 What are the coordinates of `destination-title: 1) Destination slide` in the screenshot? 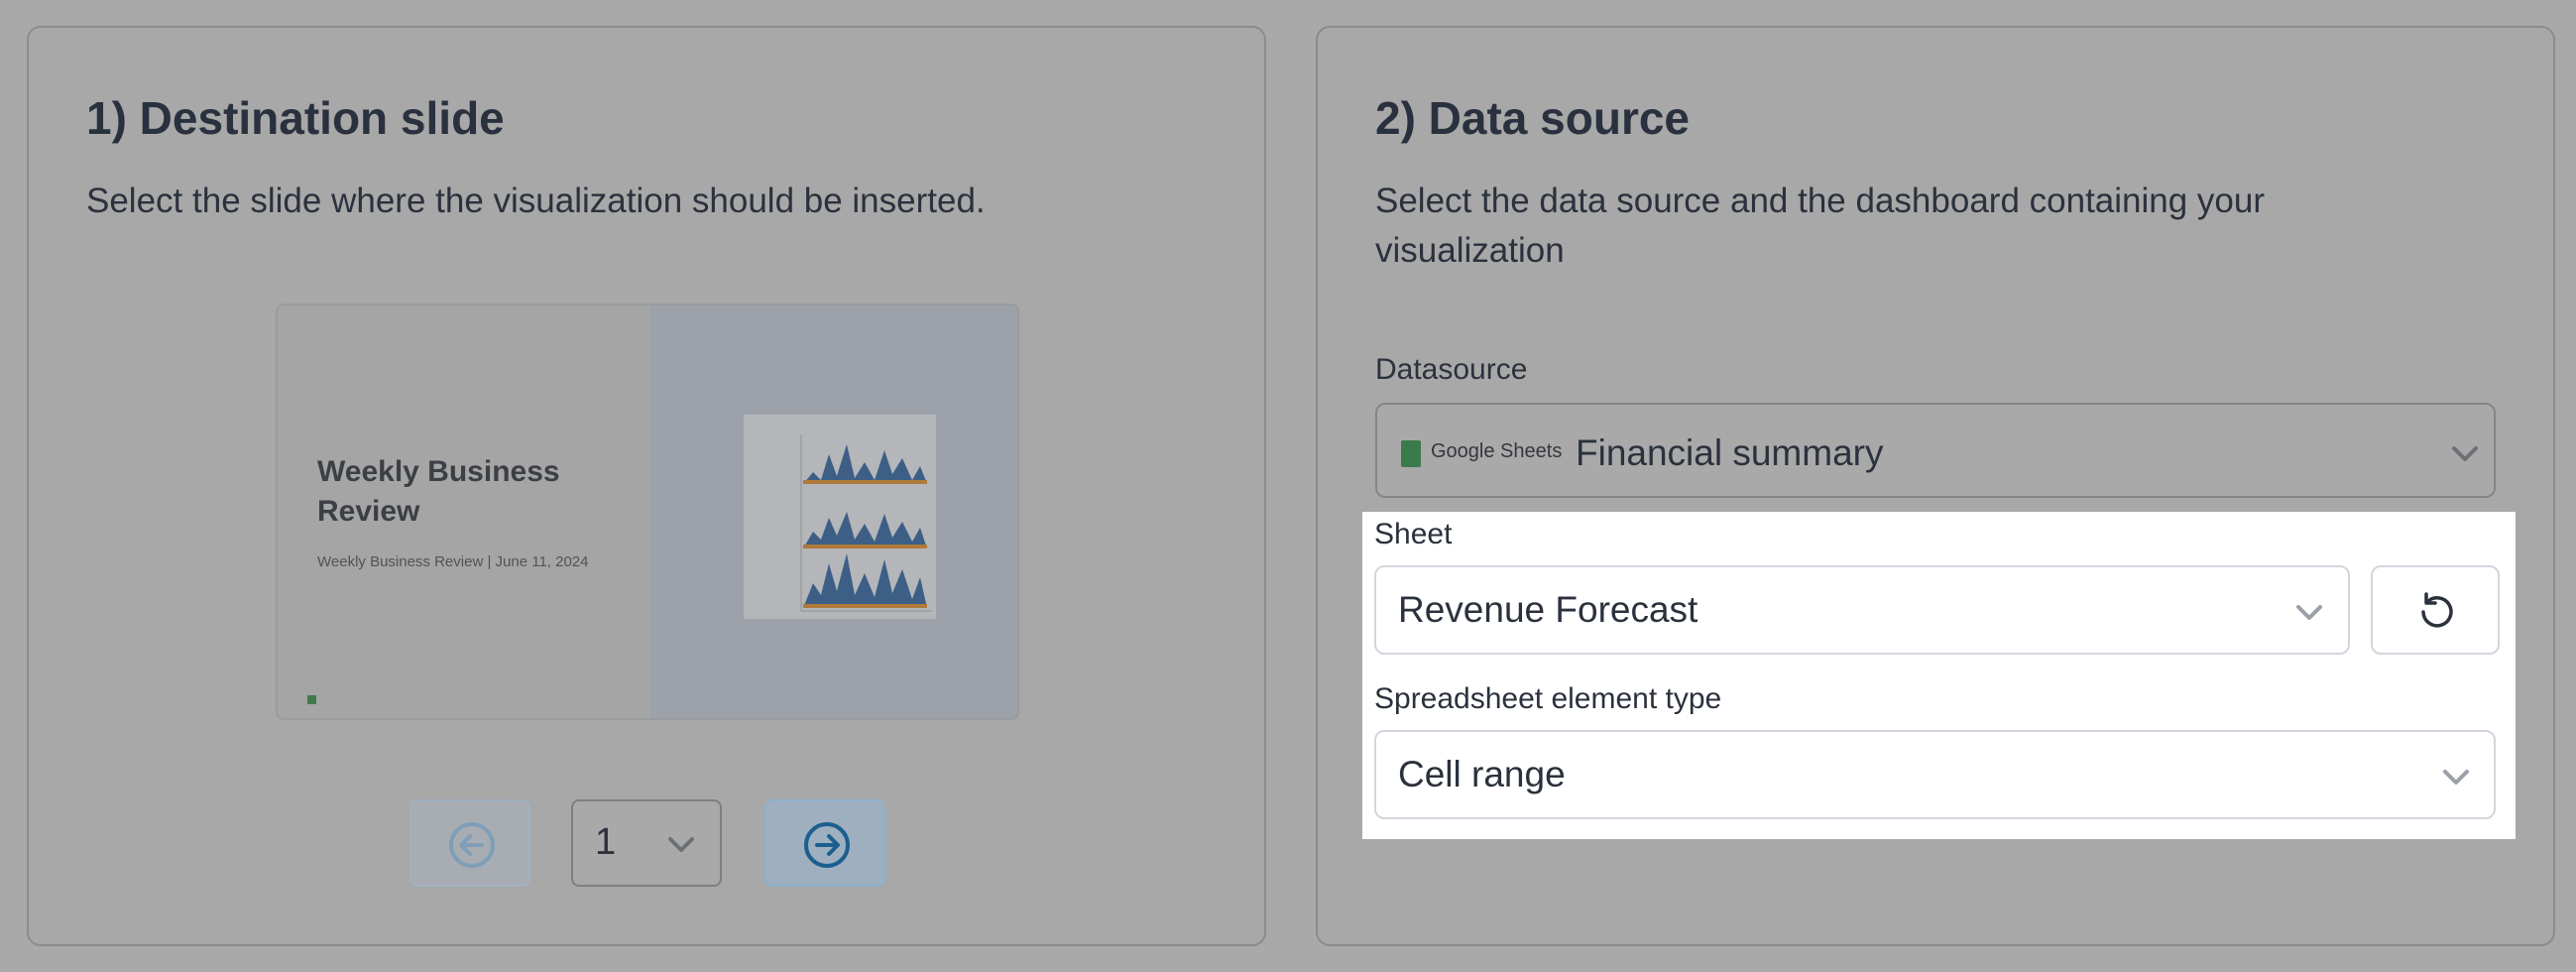 It's located at (295, 118).